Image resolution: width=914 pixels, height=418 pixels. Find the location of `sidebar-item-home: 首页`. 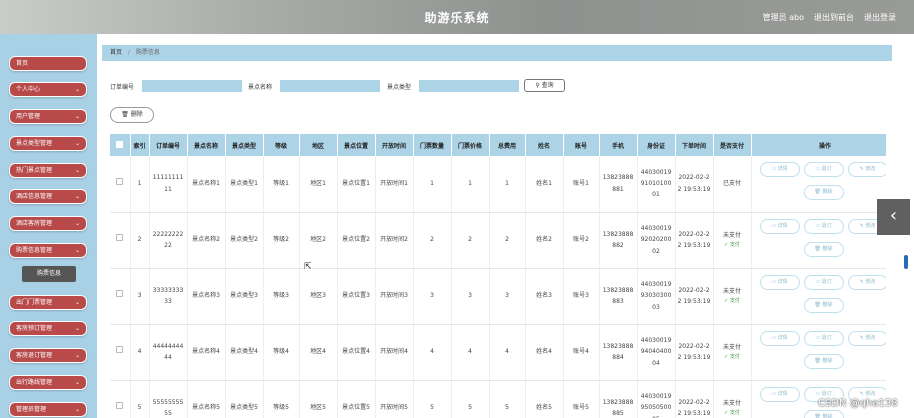

sidebar-item-home: 首页 is located at coordinates (48, 63).